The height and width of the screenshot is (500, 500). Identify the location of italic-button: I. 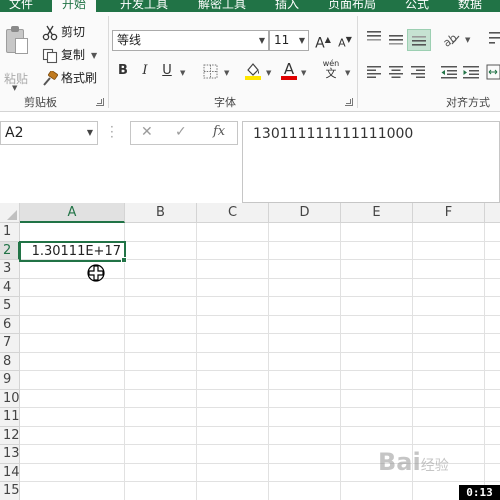
(145, 71).